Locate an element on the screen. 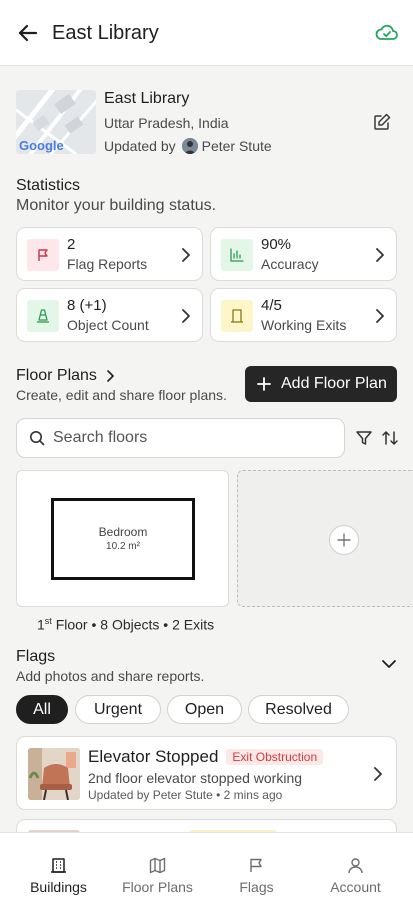 This screenshot has height=917, width=413. search-input is located at coordinates (183, 438).